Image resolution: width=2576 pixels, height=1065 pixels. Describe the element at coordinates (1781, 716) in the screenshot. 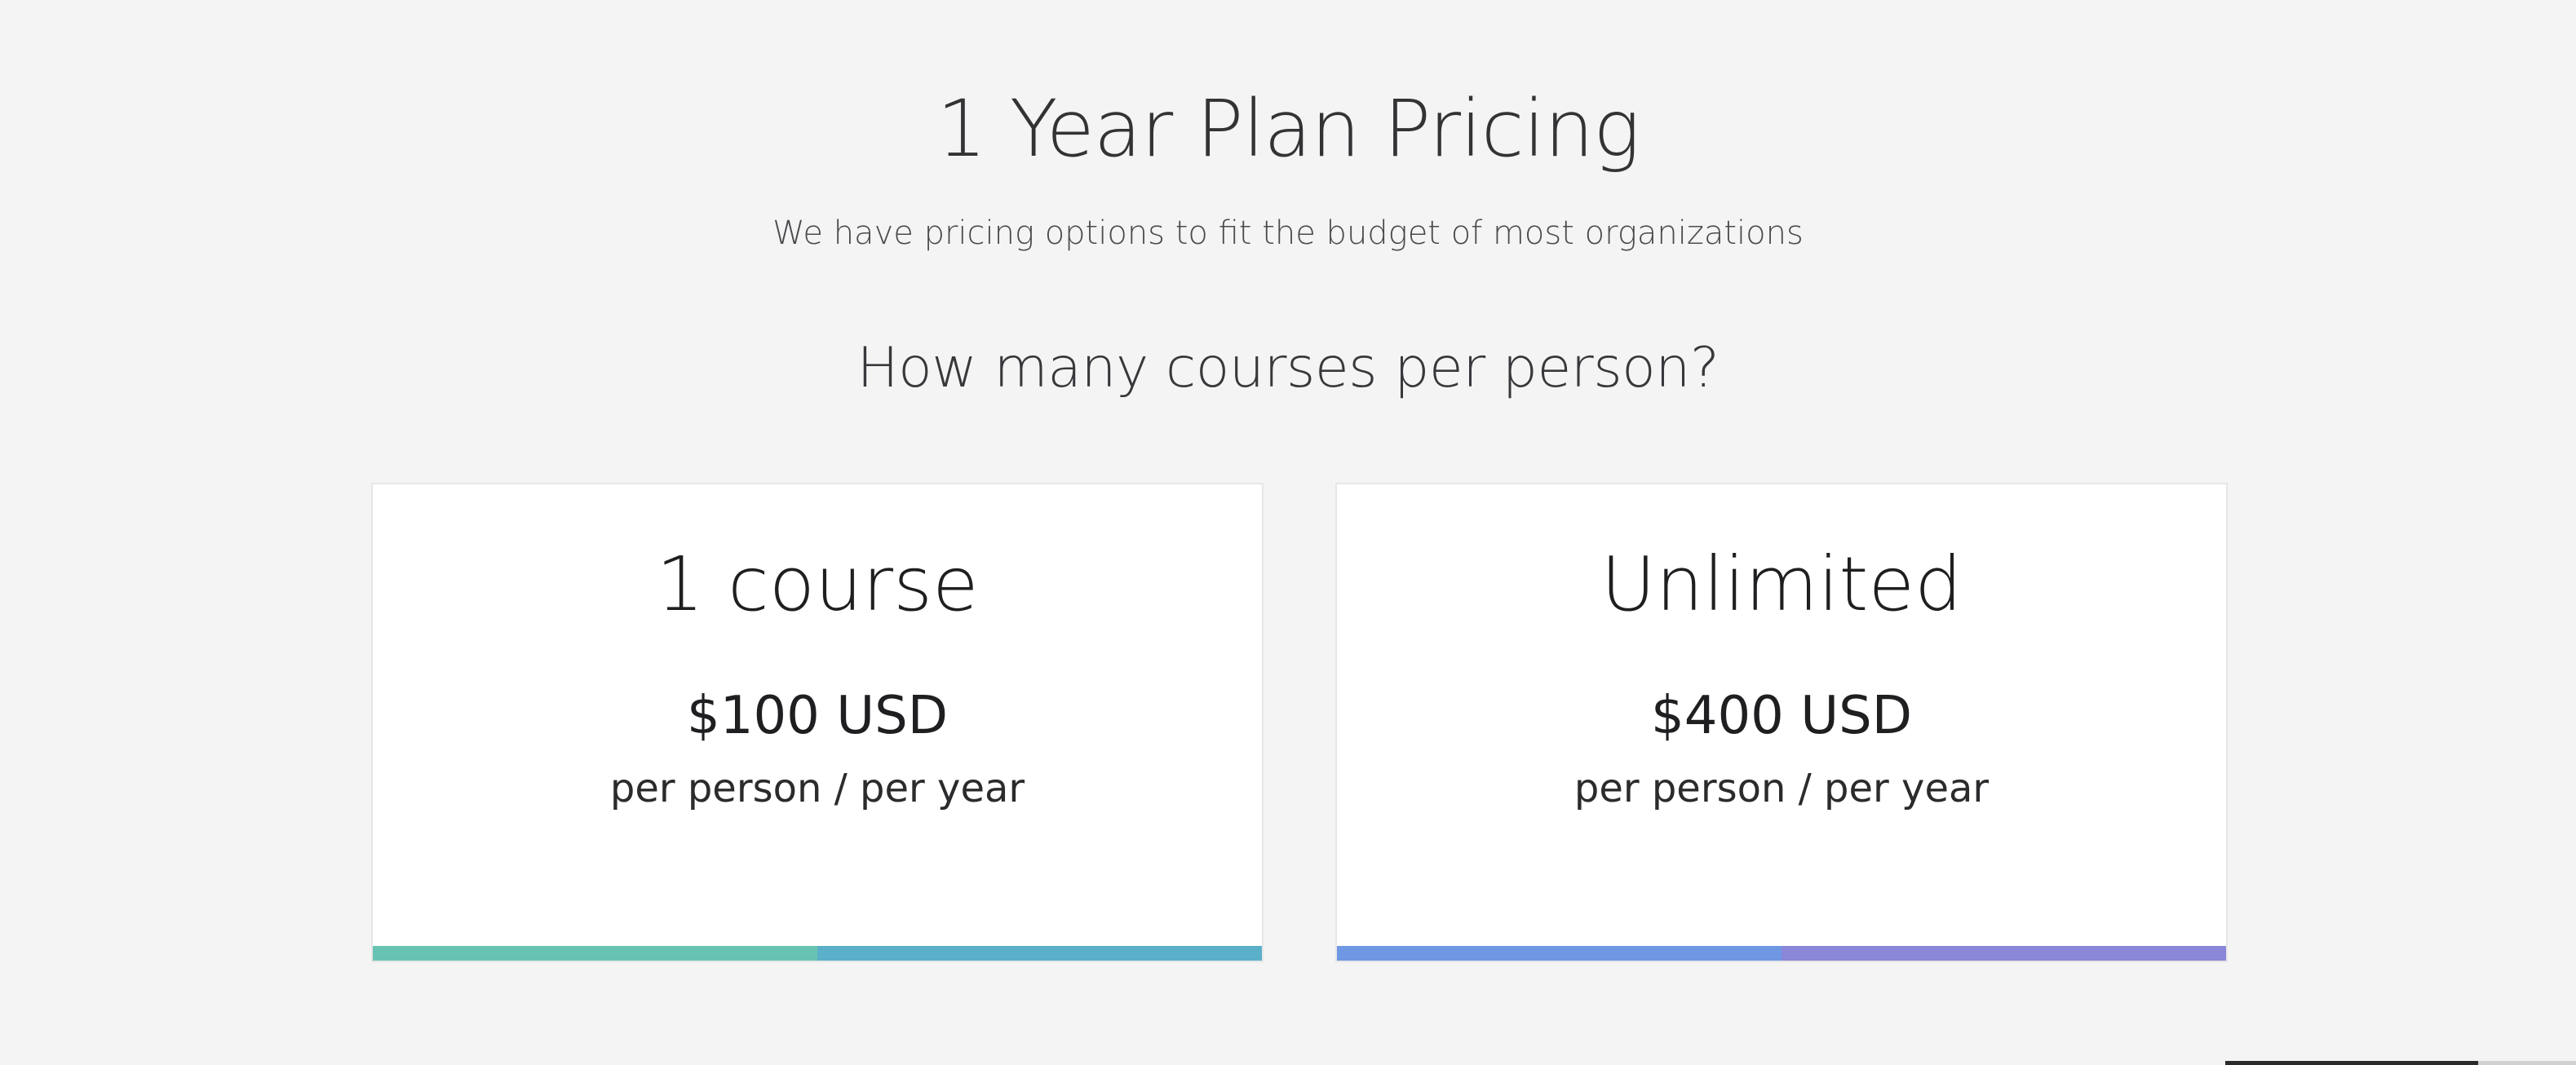

I see `plan-price: $400 USD` at that location.